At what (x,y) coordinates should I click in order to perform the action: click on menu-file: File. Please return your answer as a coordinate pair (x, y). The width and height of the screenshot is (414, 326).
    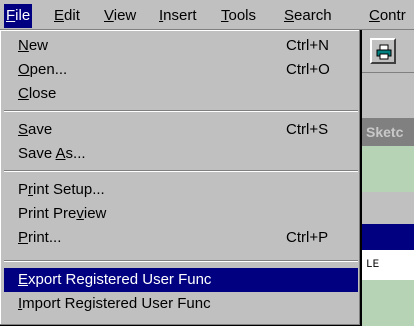
    Looking at the image, I should click on (18, 16).